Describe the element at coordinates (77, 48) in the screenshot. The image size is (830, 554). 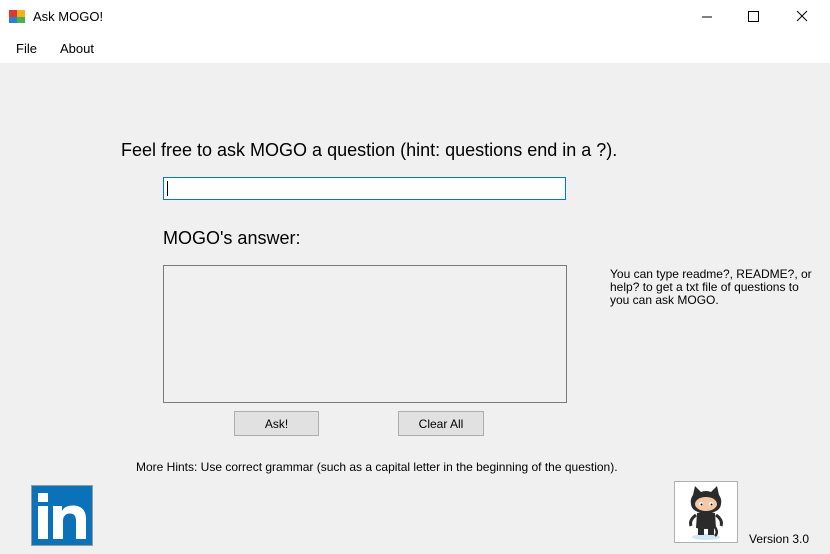
I see `menu-about: About` at that location.